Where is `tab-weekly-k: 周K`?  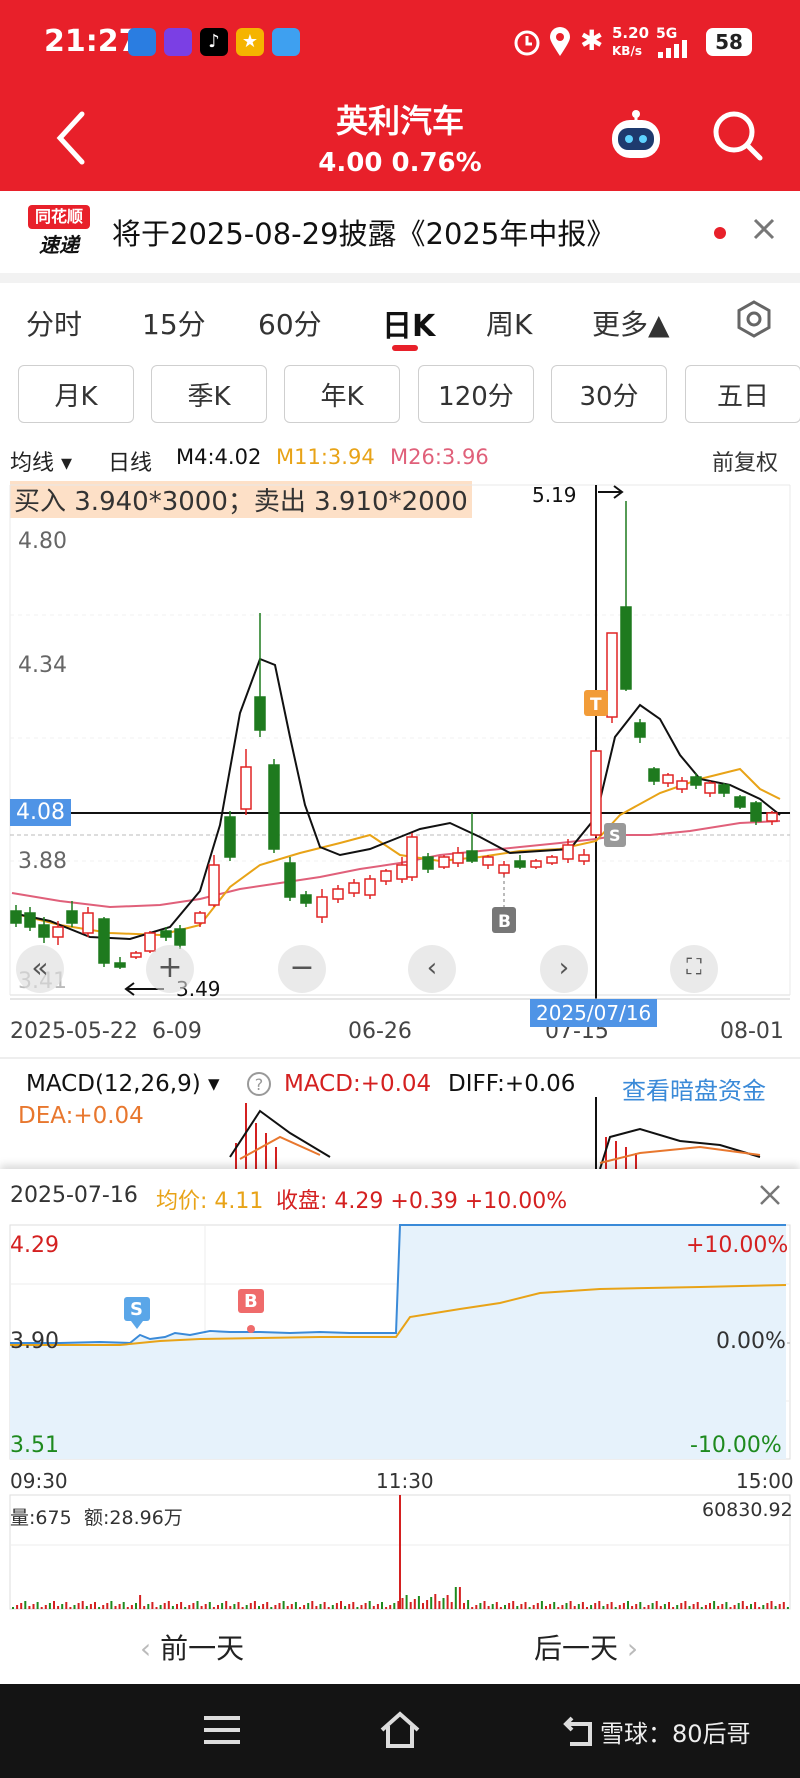 tab-weekly-k: 周K is located at coordinates (509, 323).